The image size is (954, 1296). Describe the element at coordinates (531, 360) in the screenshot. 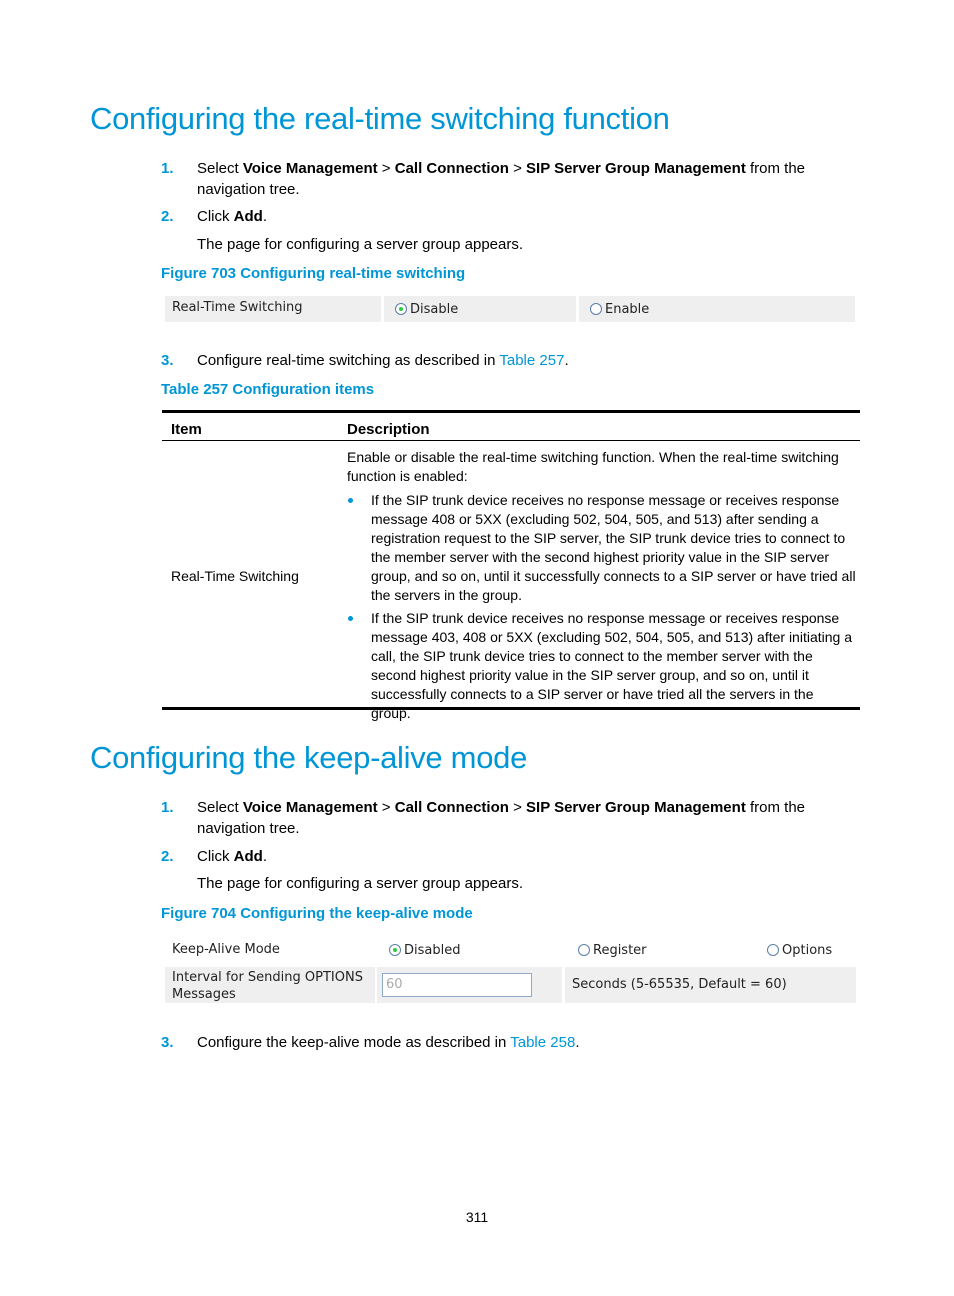

I see `table-257-link: Table 257` at that location.